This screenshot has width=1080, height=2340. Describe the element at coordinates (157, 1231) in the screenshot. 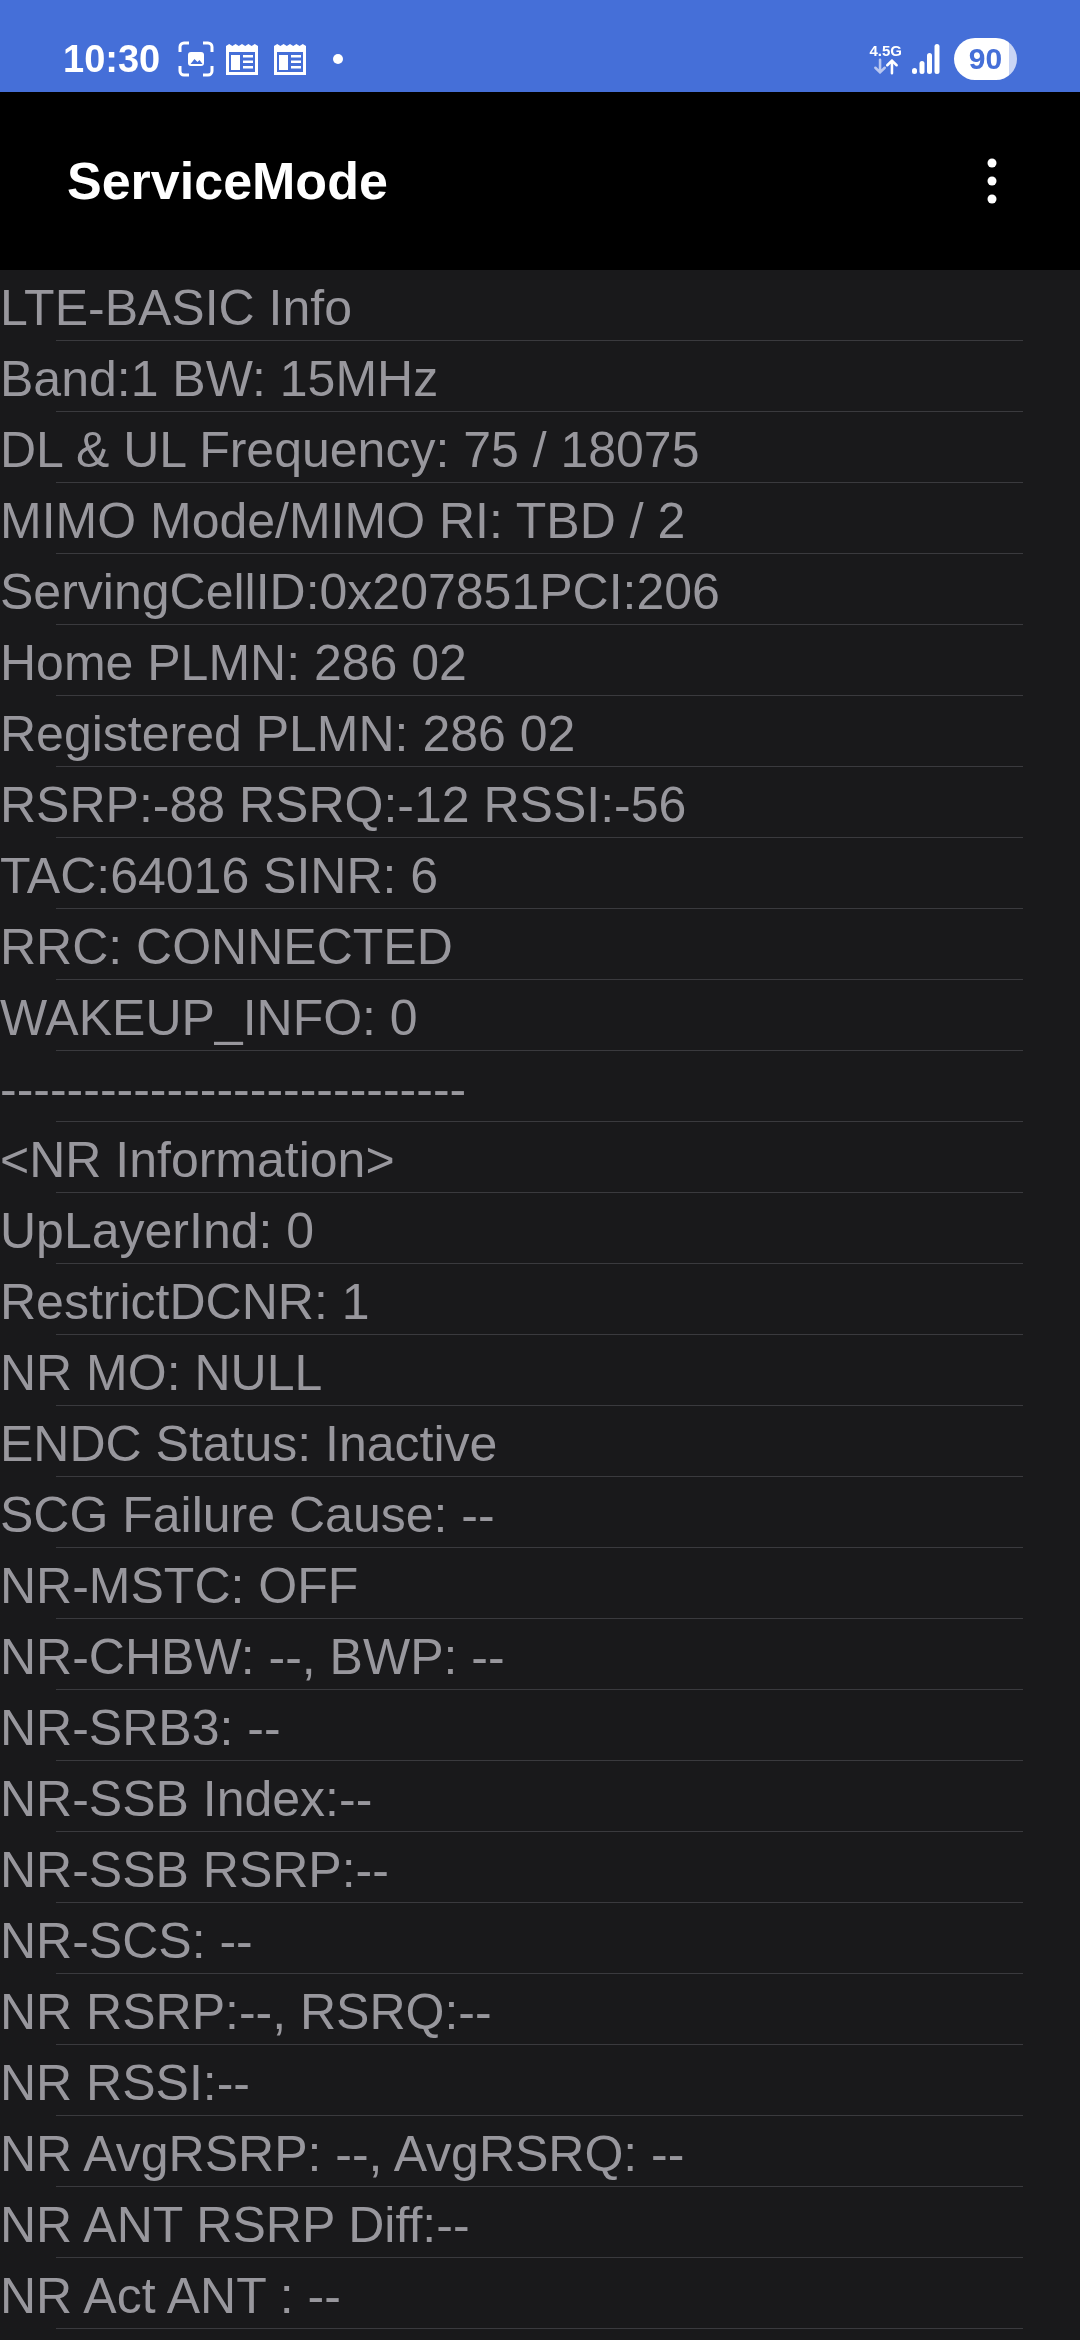

I see `info-text: UpLayerInd: 0` at that location.